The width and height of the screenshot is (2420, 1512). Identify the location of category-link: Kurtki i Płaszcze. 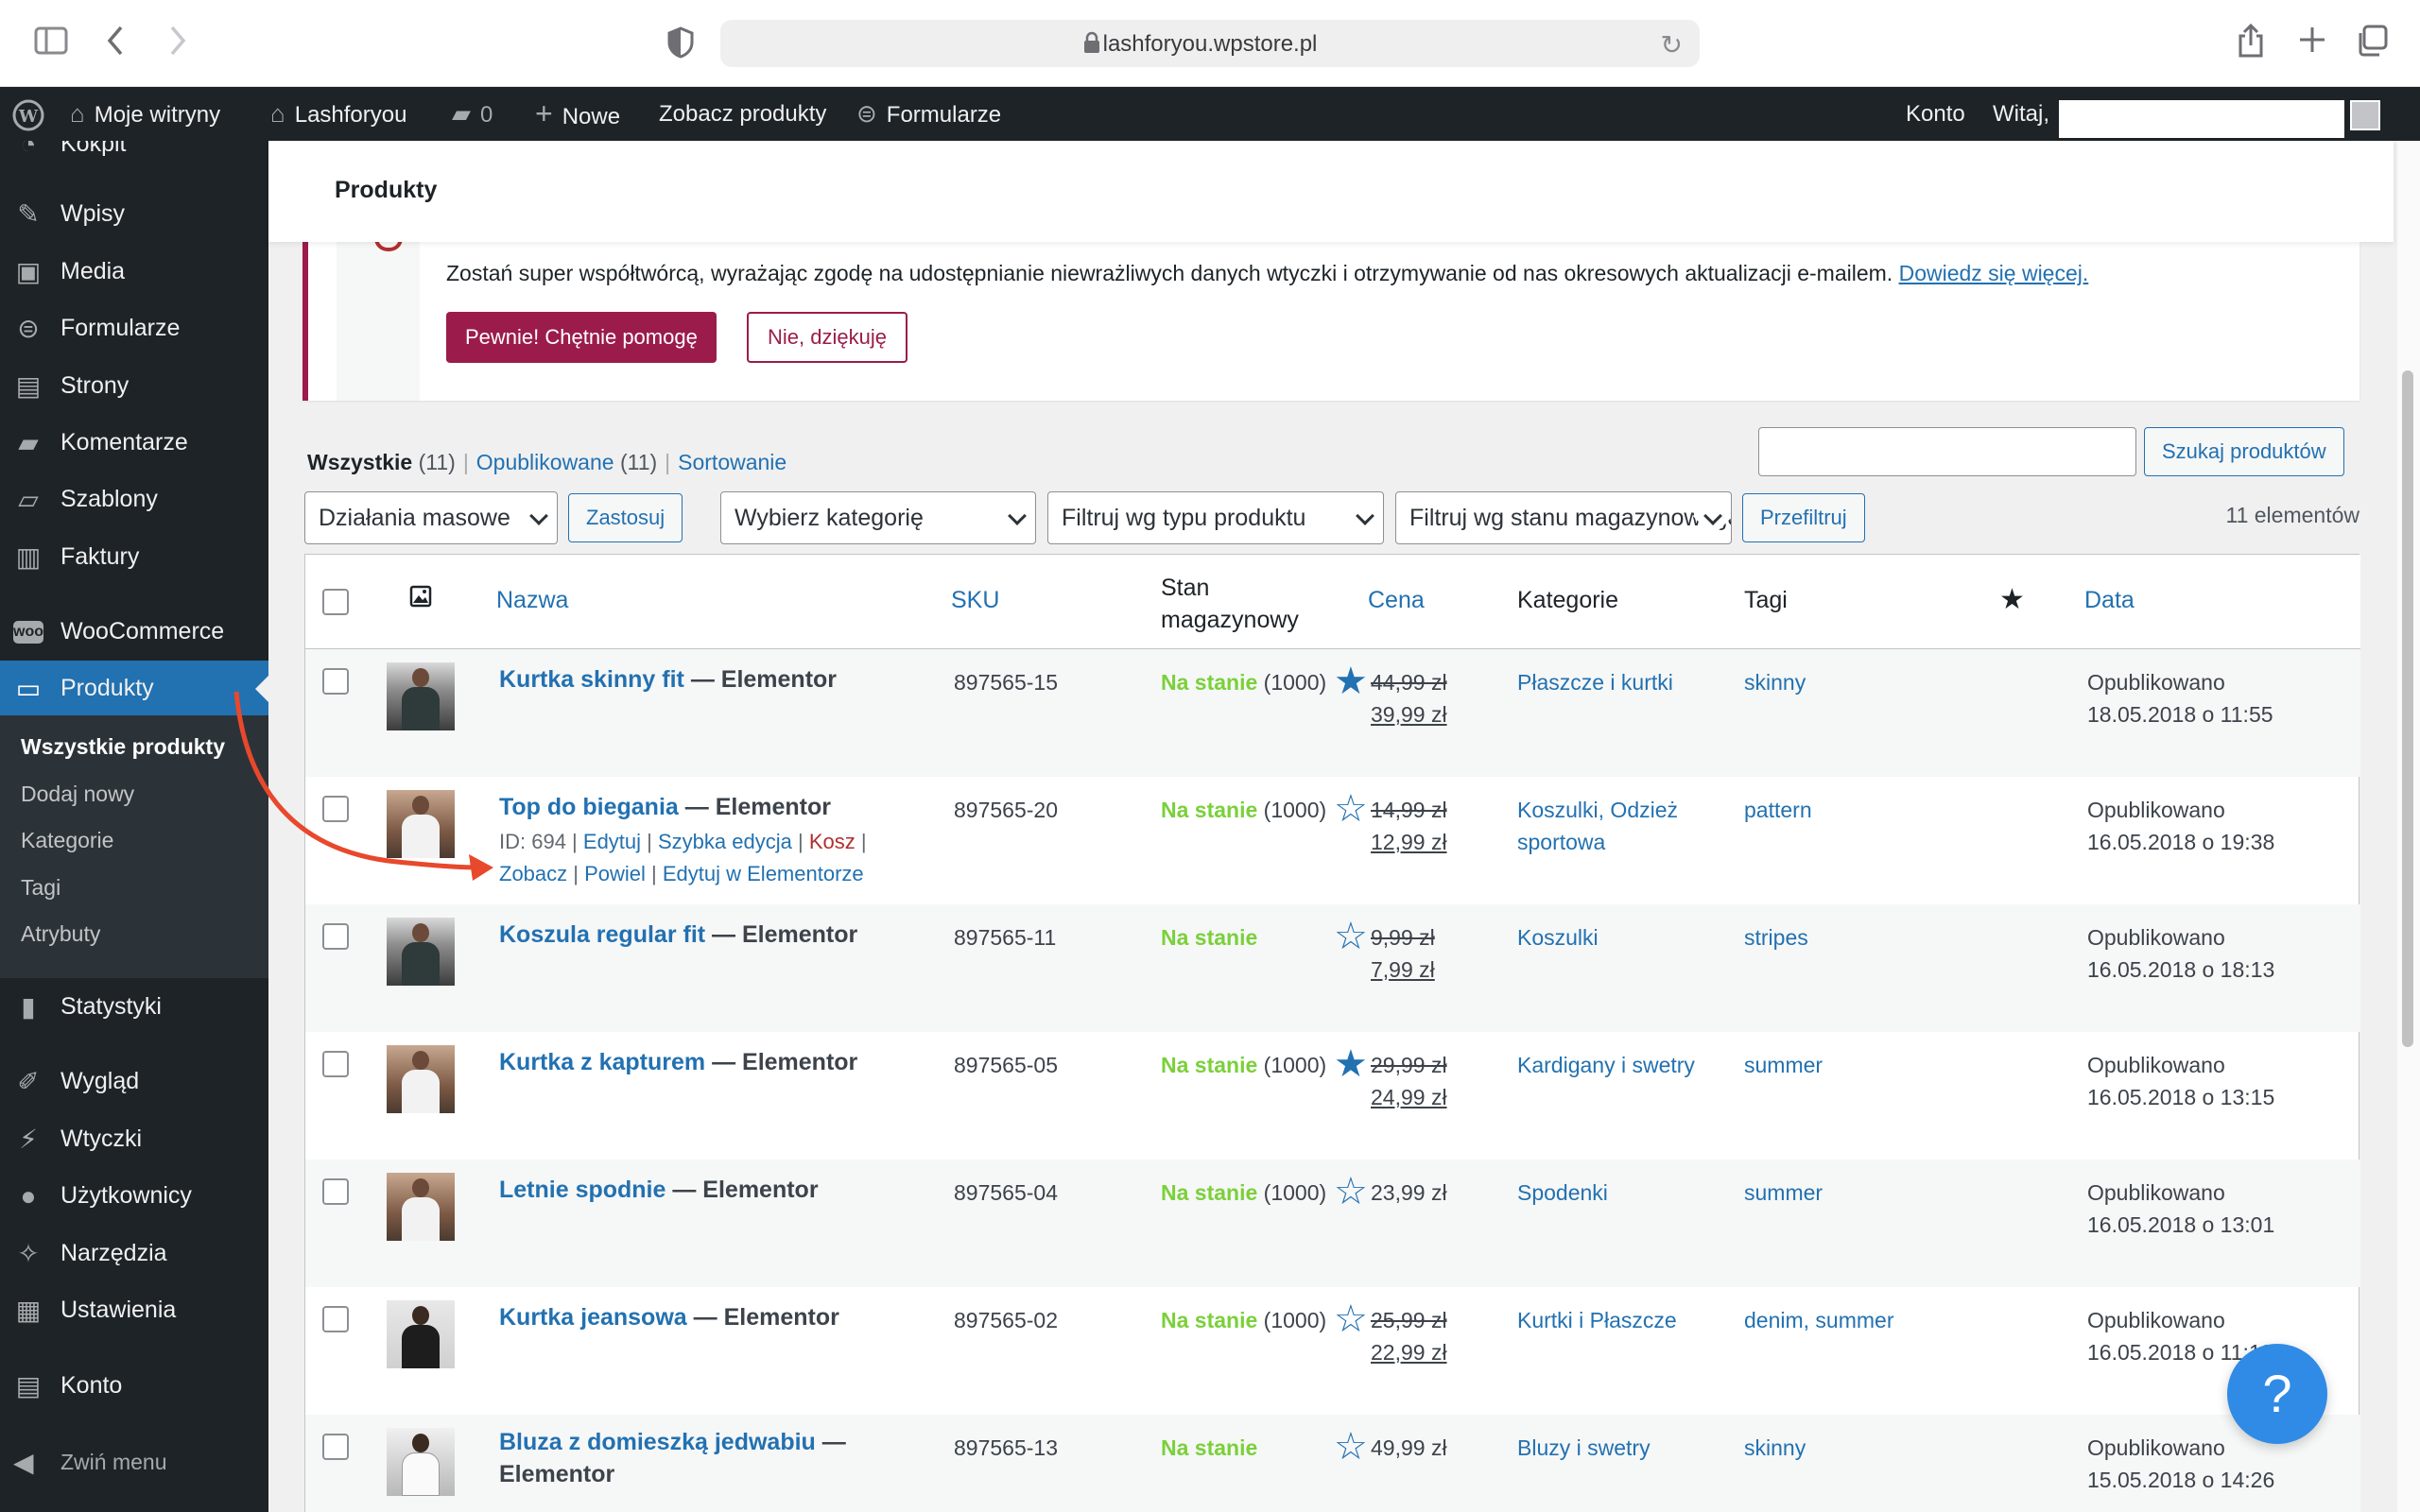
(1597, 1320).